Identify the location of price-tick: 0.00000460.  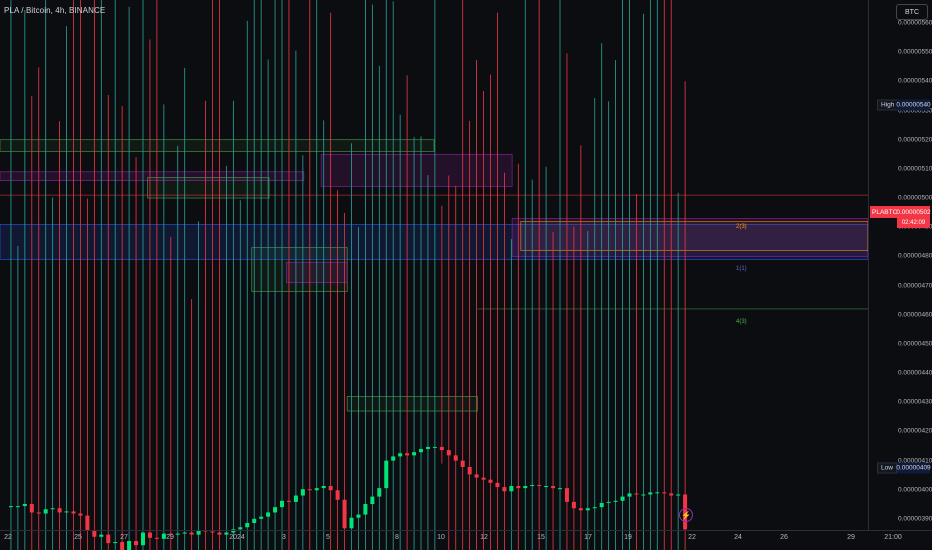
(915, 315).